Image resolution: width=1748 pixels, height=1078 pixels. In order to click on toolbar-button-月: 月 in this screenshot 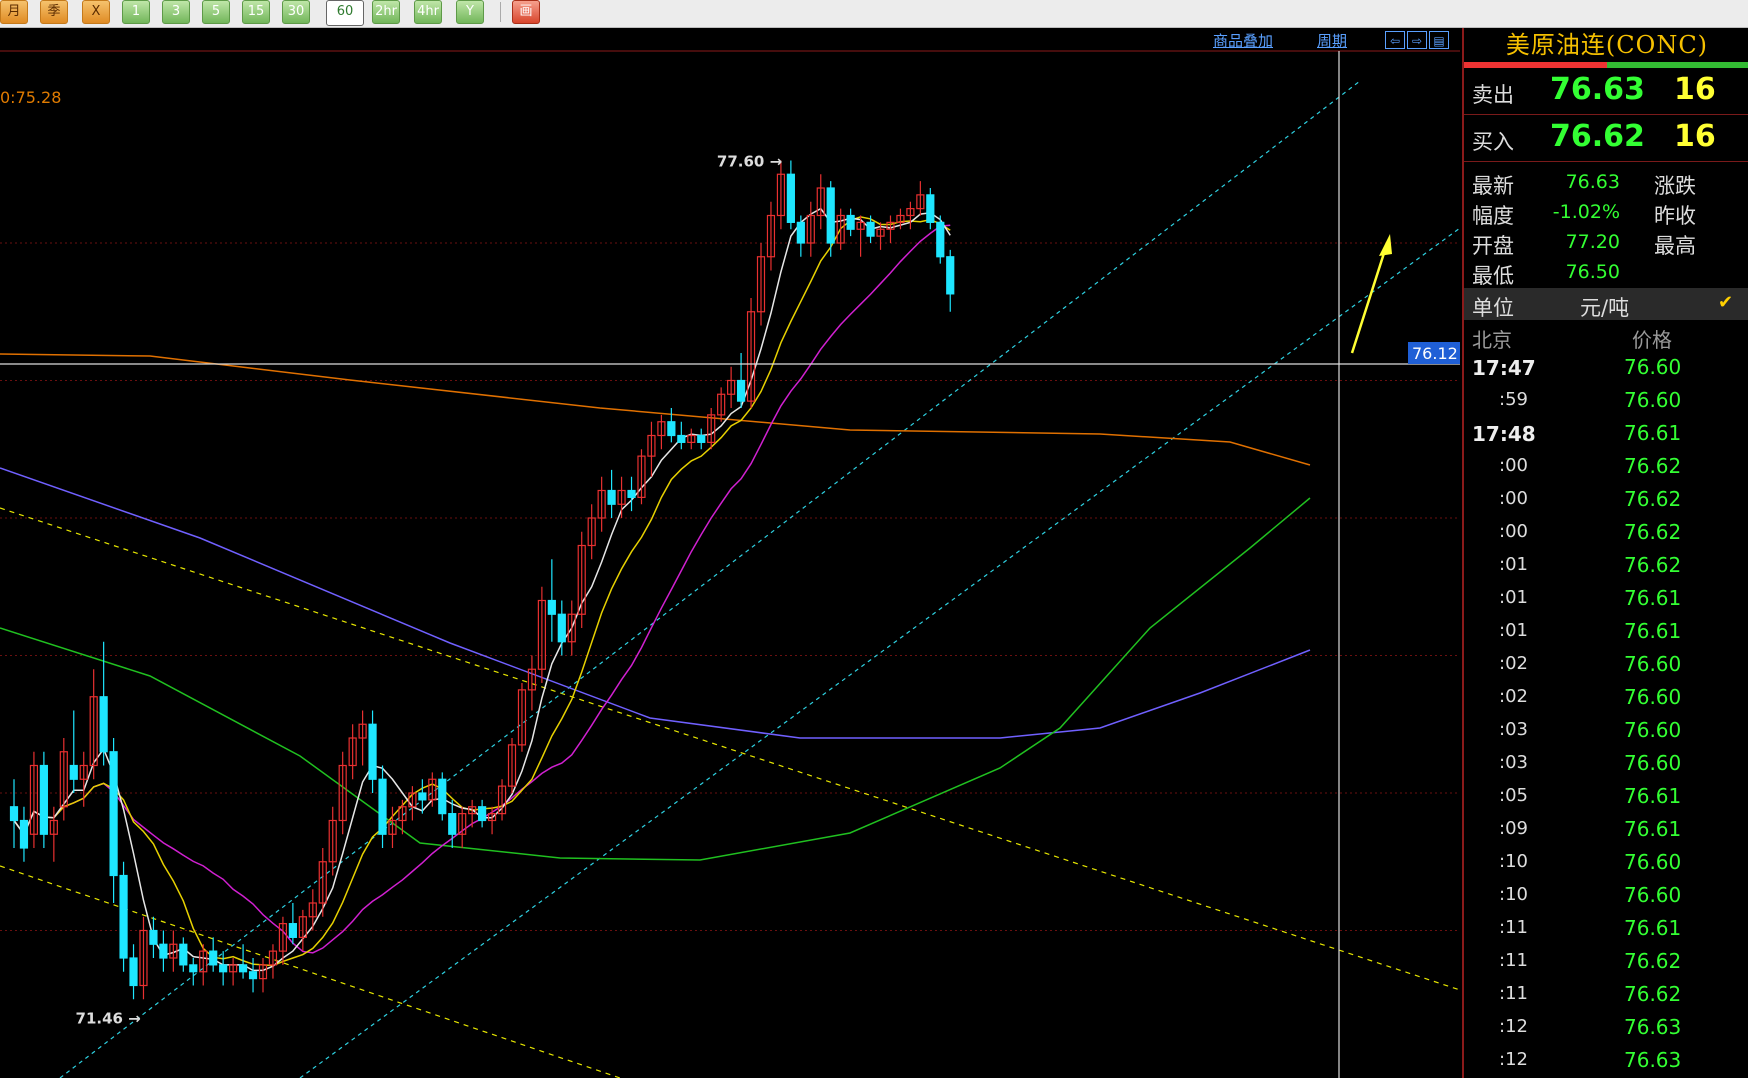, I will do `click(14, 12)`.